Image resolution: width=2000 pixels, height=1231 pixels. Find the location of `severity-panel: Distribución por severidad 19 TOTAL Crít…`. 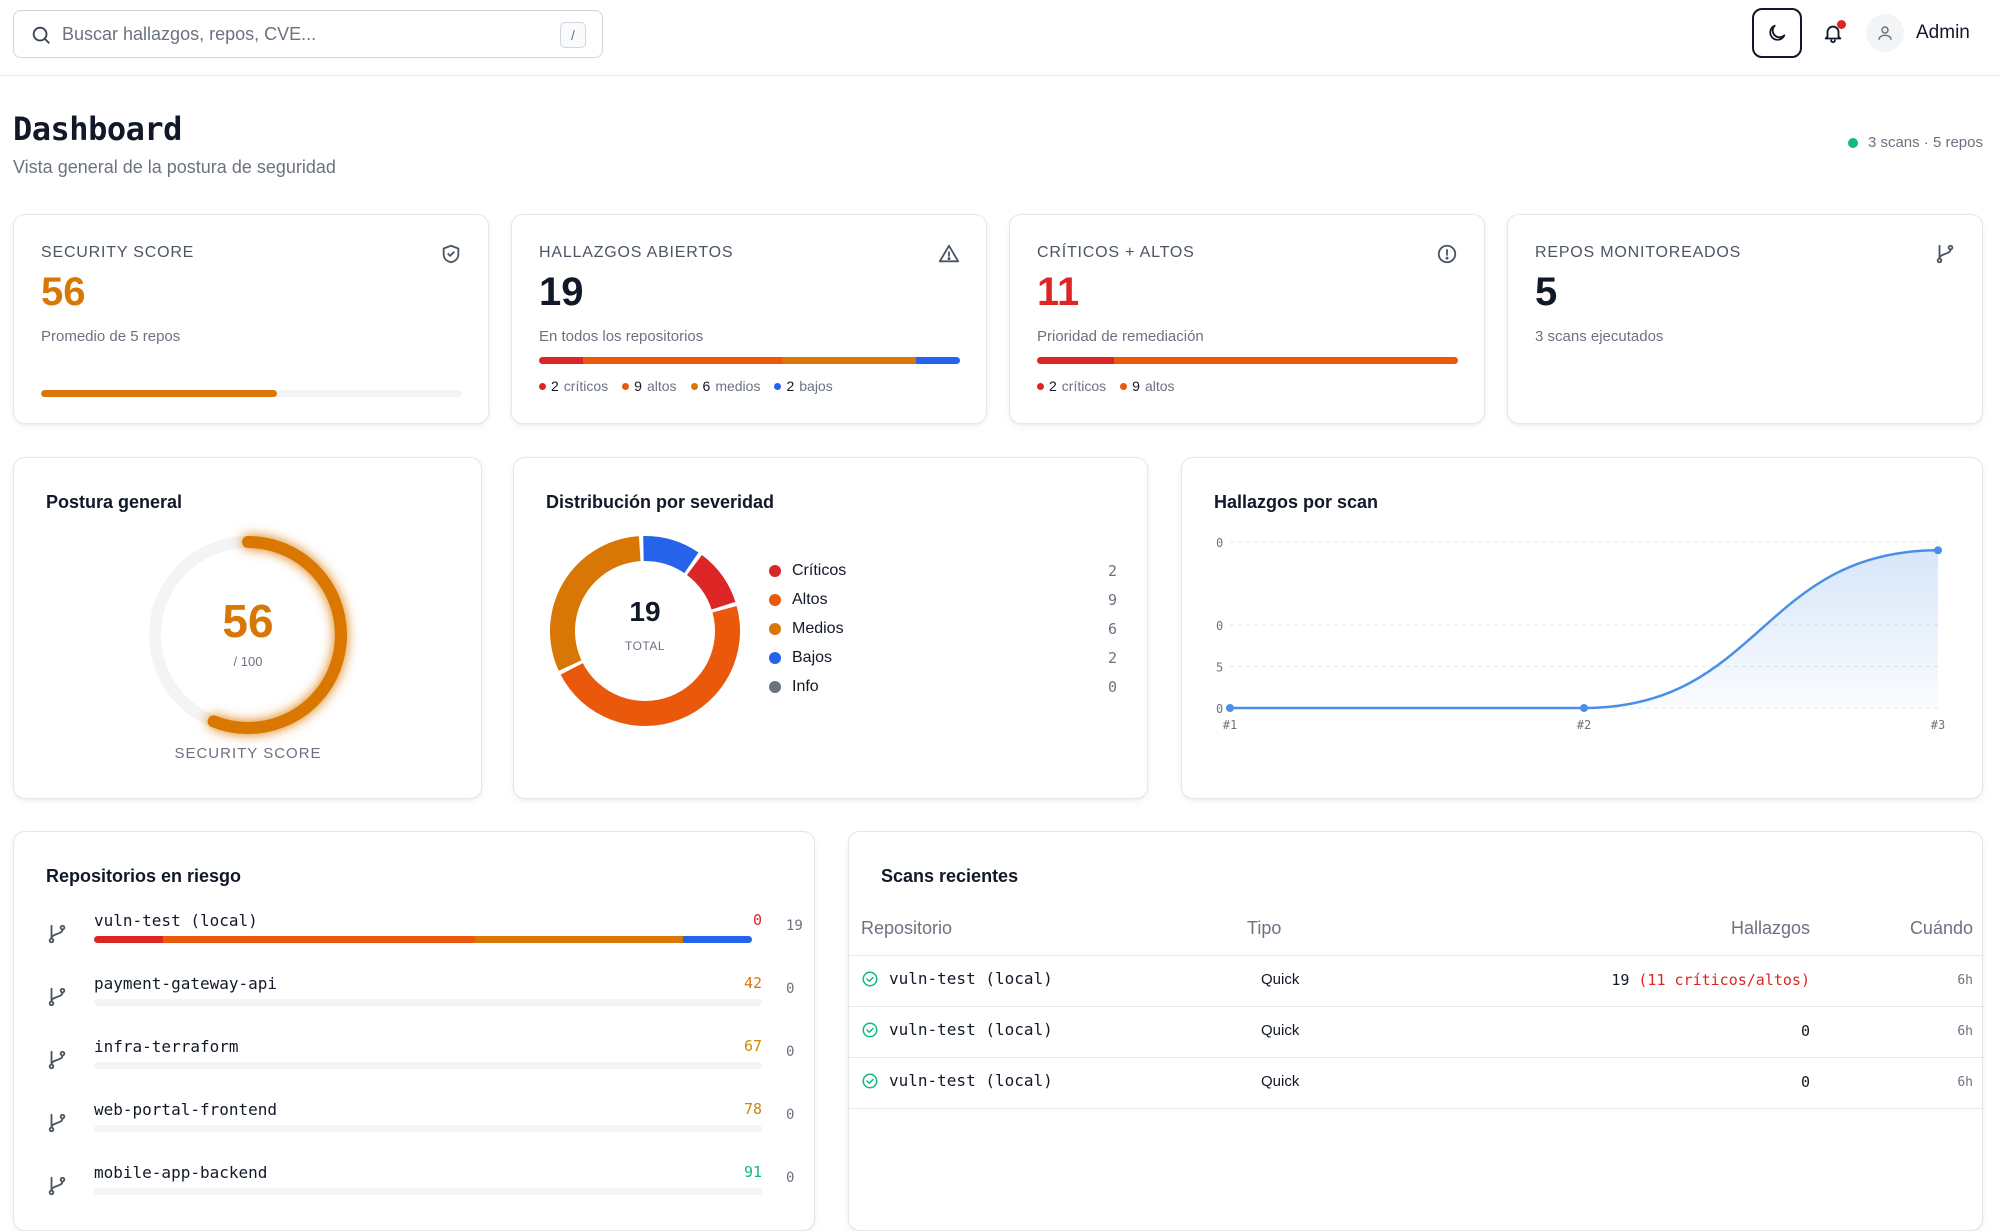

severity-panel: Distribución por severidad 19 TOTAL Crít… is located at coordinates (830, 628).